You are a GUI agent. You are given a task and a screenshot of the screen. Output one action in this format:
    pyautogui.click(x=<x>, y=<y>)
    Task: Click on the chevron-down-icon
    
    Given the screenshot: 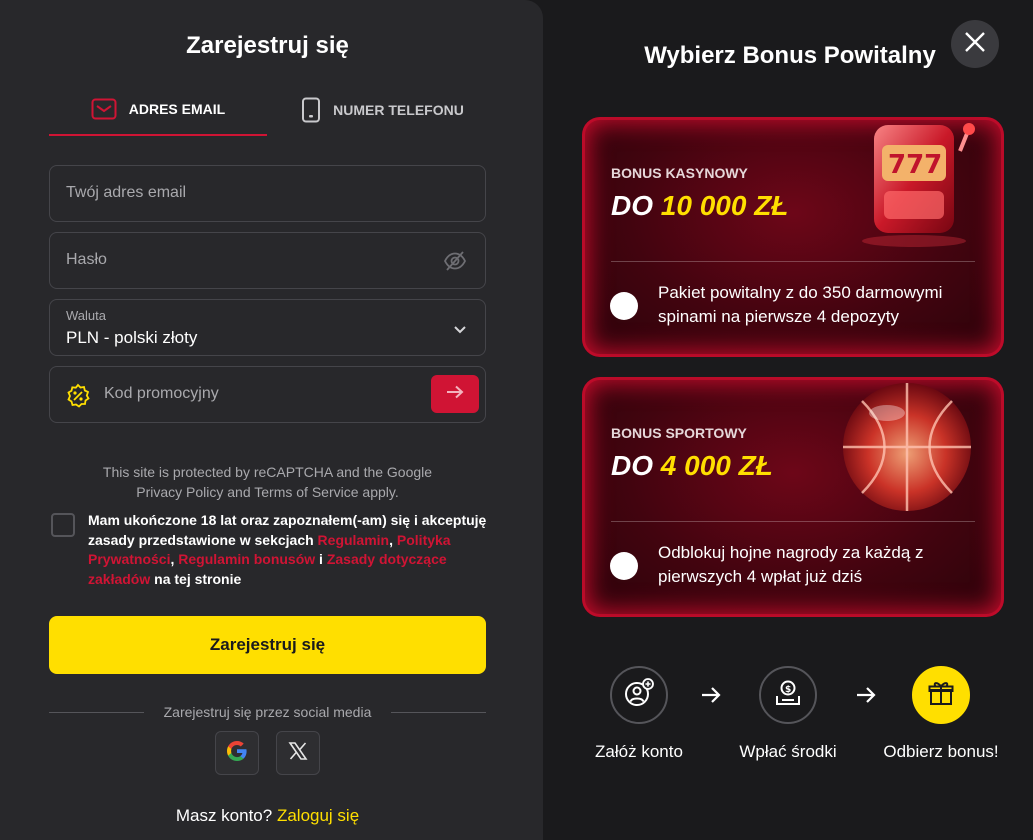 What is the action you would take?
    pyautogui.click(x=460, y=331)
    